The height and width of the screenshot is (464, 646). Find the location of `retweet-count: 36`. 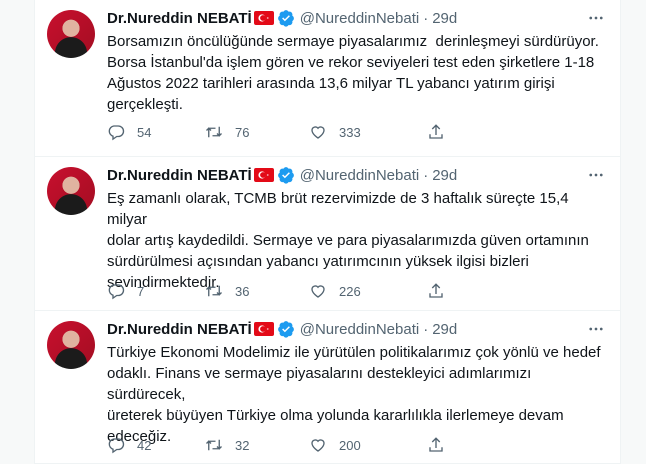

retweet-count: 36 is located at coordinates (242, 291).